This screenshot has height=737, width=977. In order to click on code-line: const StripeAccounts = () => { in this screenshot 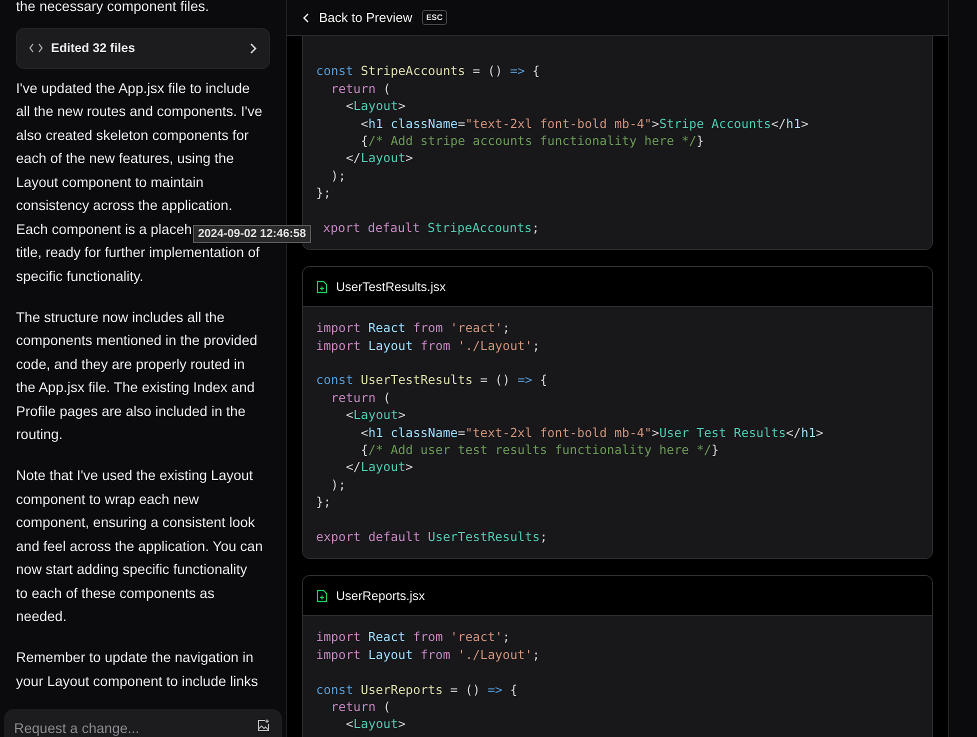, I will do `click(428, 71)`.